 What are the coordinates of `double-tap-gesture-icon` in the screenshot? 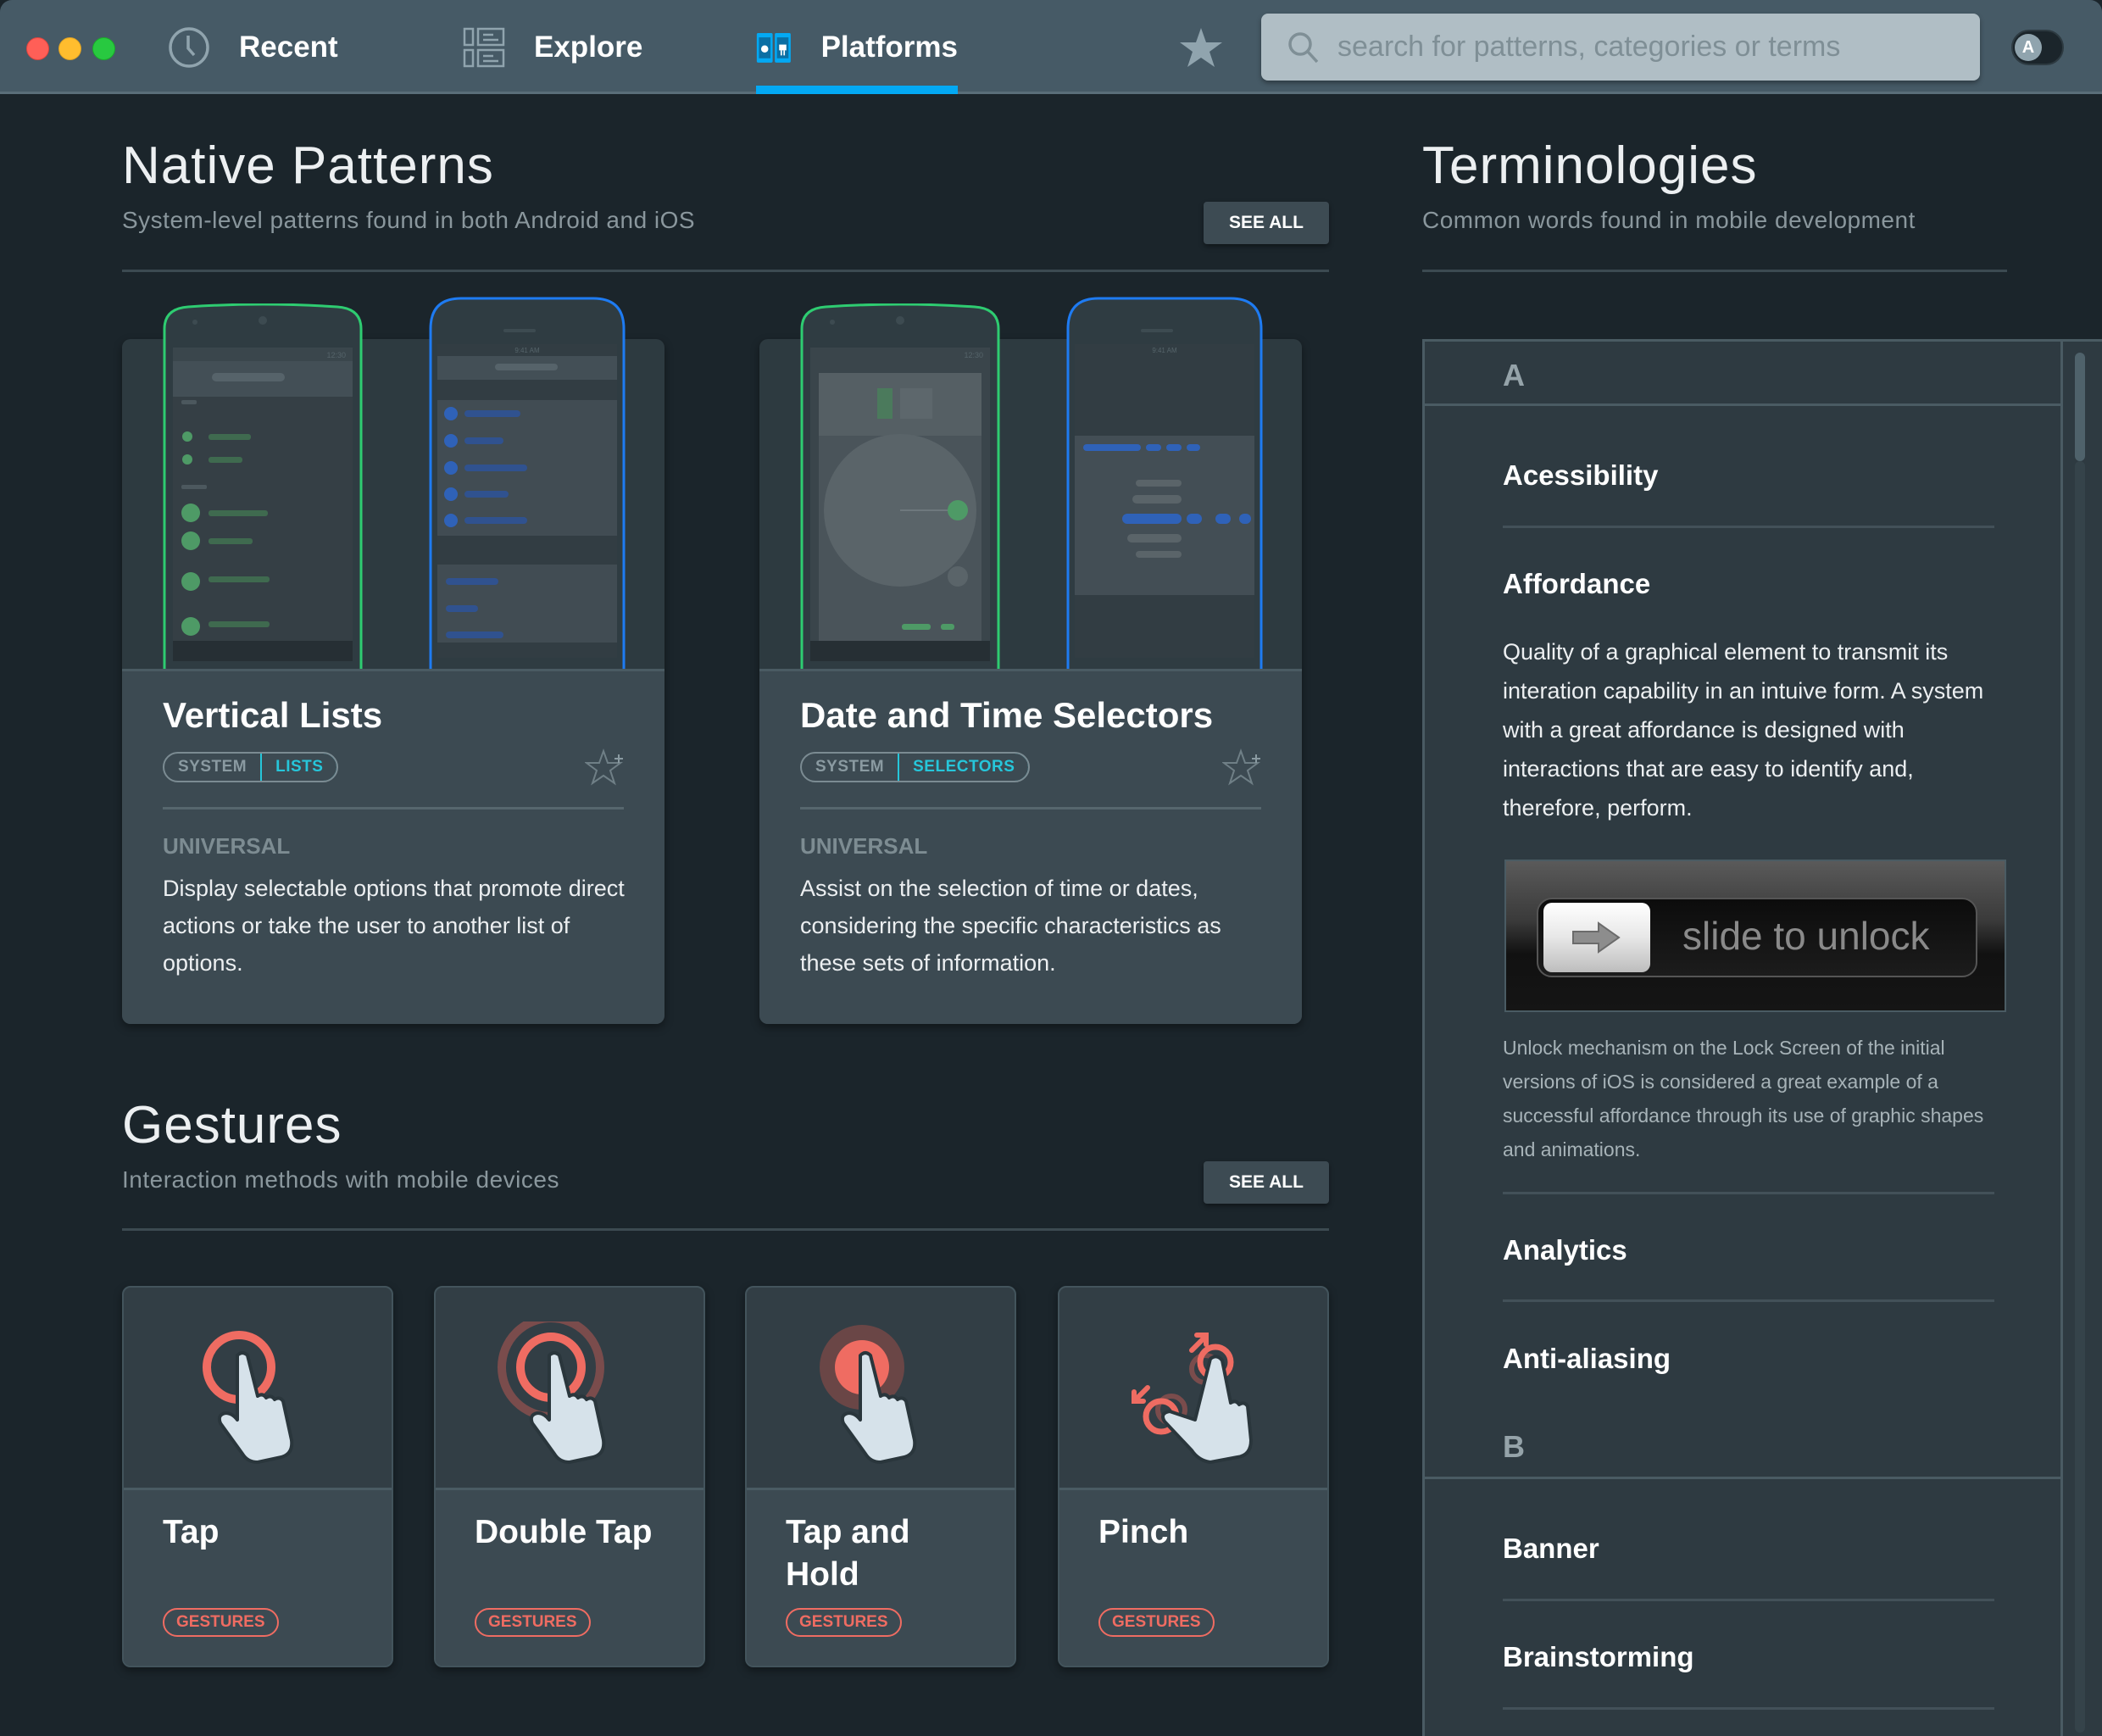 It's located at (552, 1392).